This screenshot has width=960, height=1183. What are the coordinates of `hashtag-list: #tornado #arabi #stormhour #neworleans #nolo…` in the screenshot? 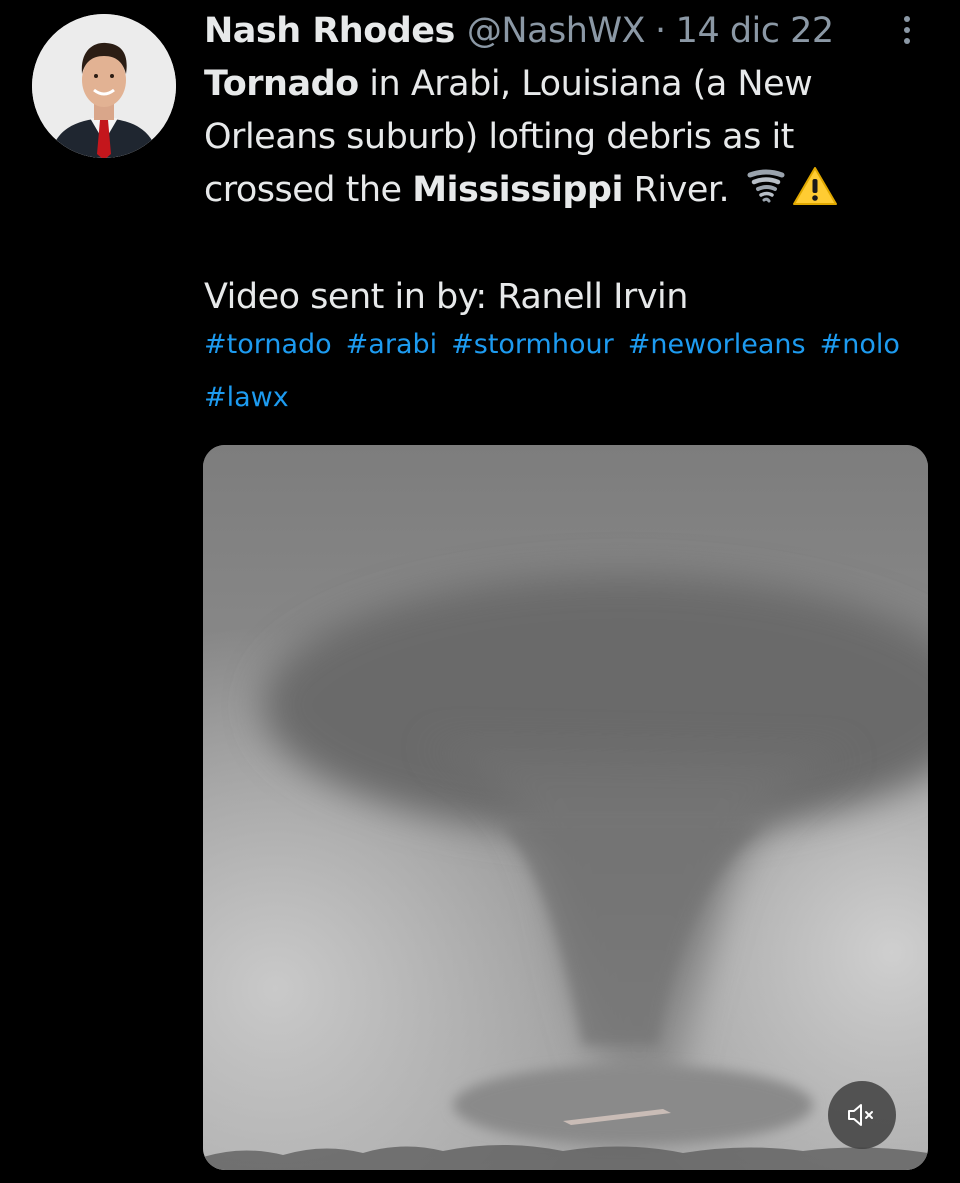 It's located at (569, 371).